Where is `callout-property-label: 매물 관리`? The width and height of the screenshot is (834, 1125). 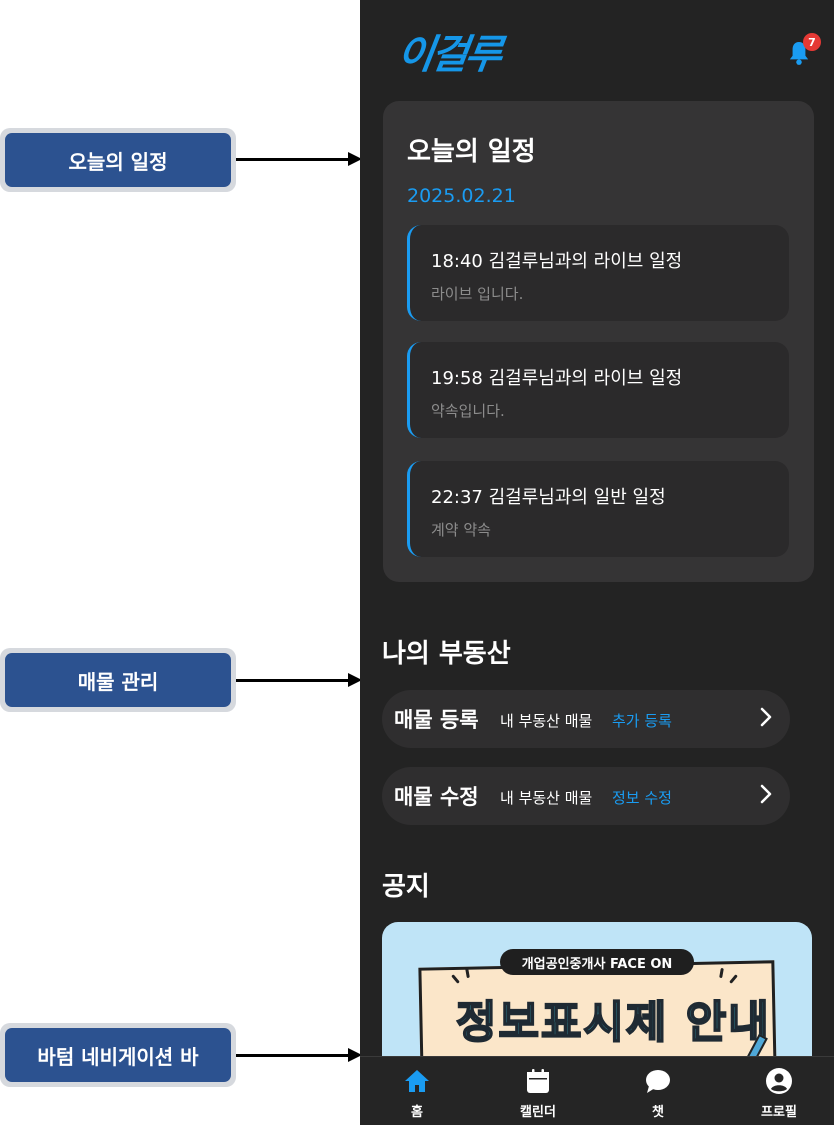
callout-property-label: 매물 관리 is located at coordinates (118, 680).